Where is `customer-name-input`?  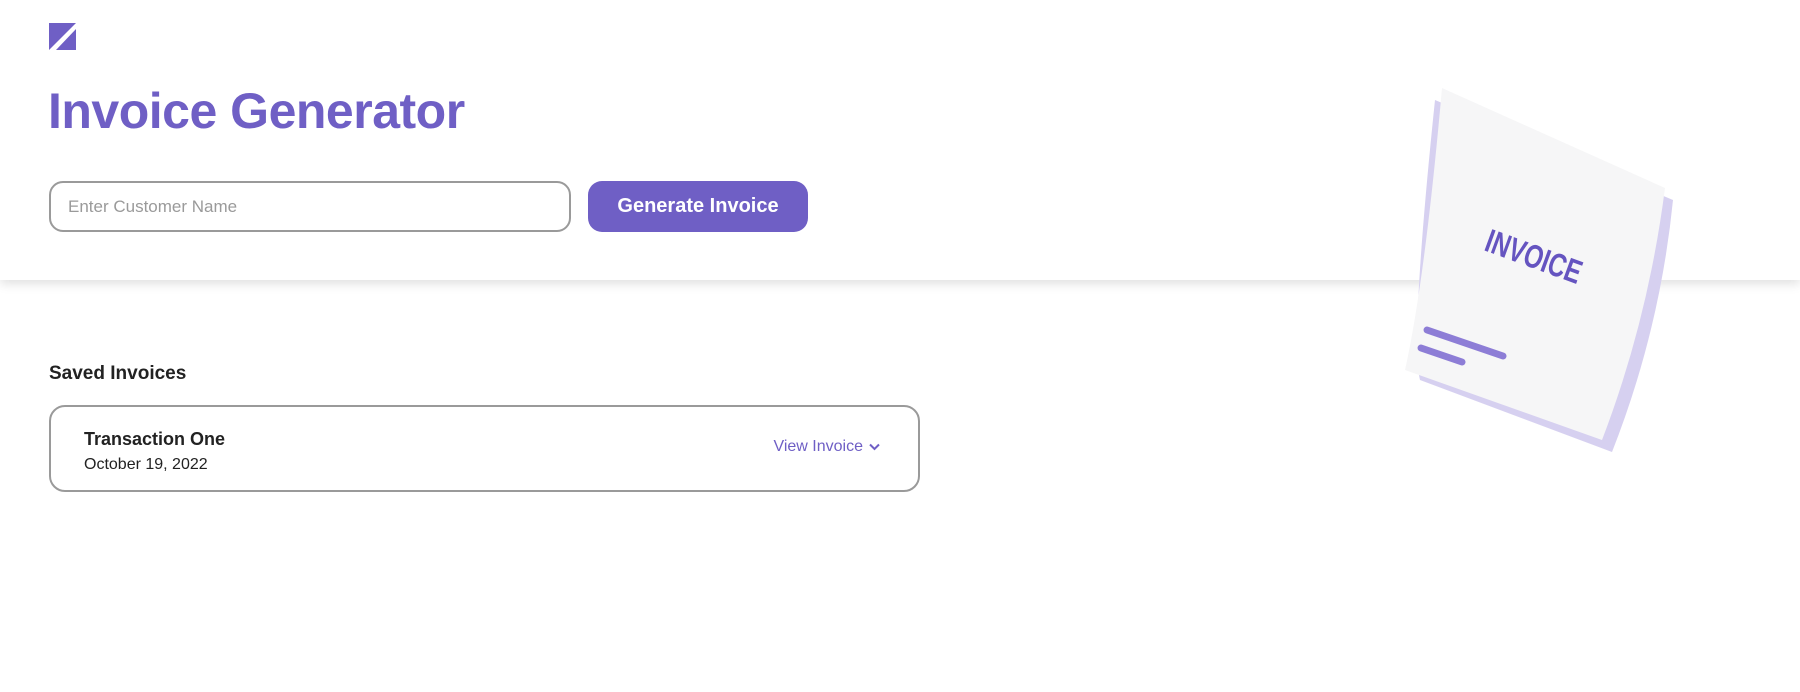 customer-name-input is located at coordinates (310, 206).